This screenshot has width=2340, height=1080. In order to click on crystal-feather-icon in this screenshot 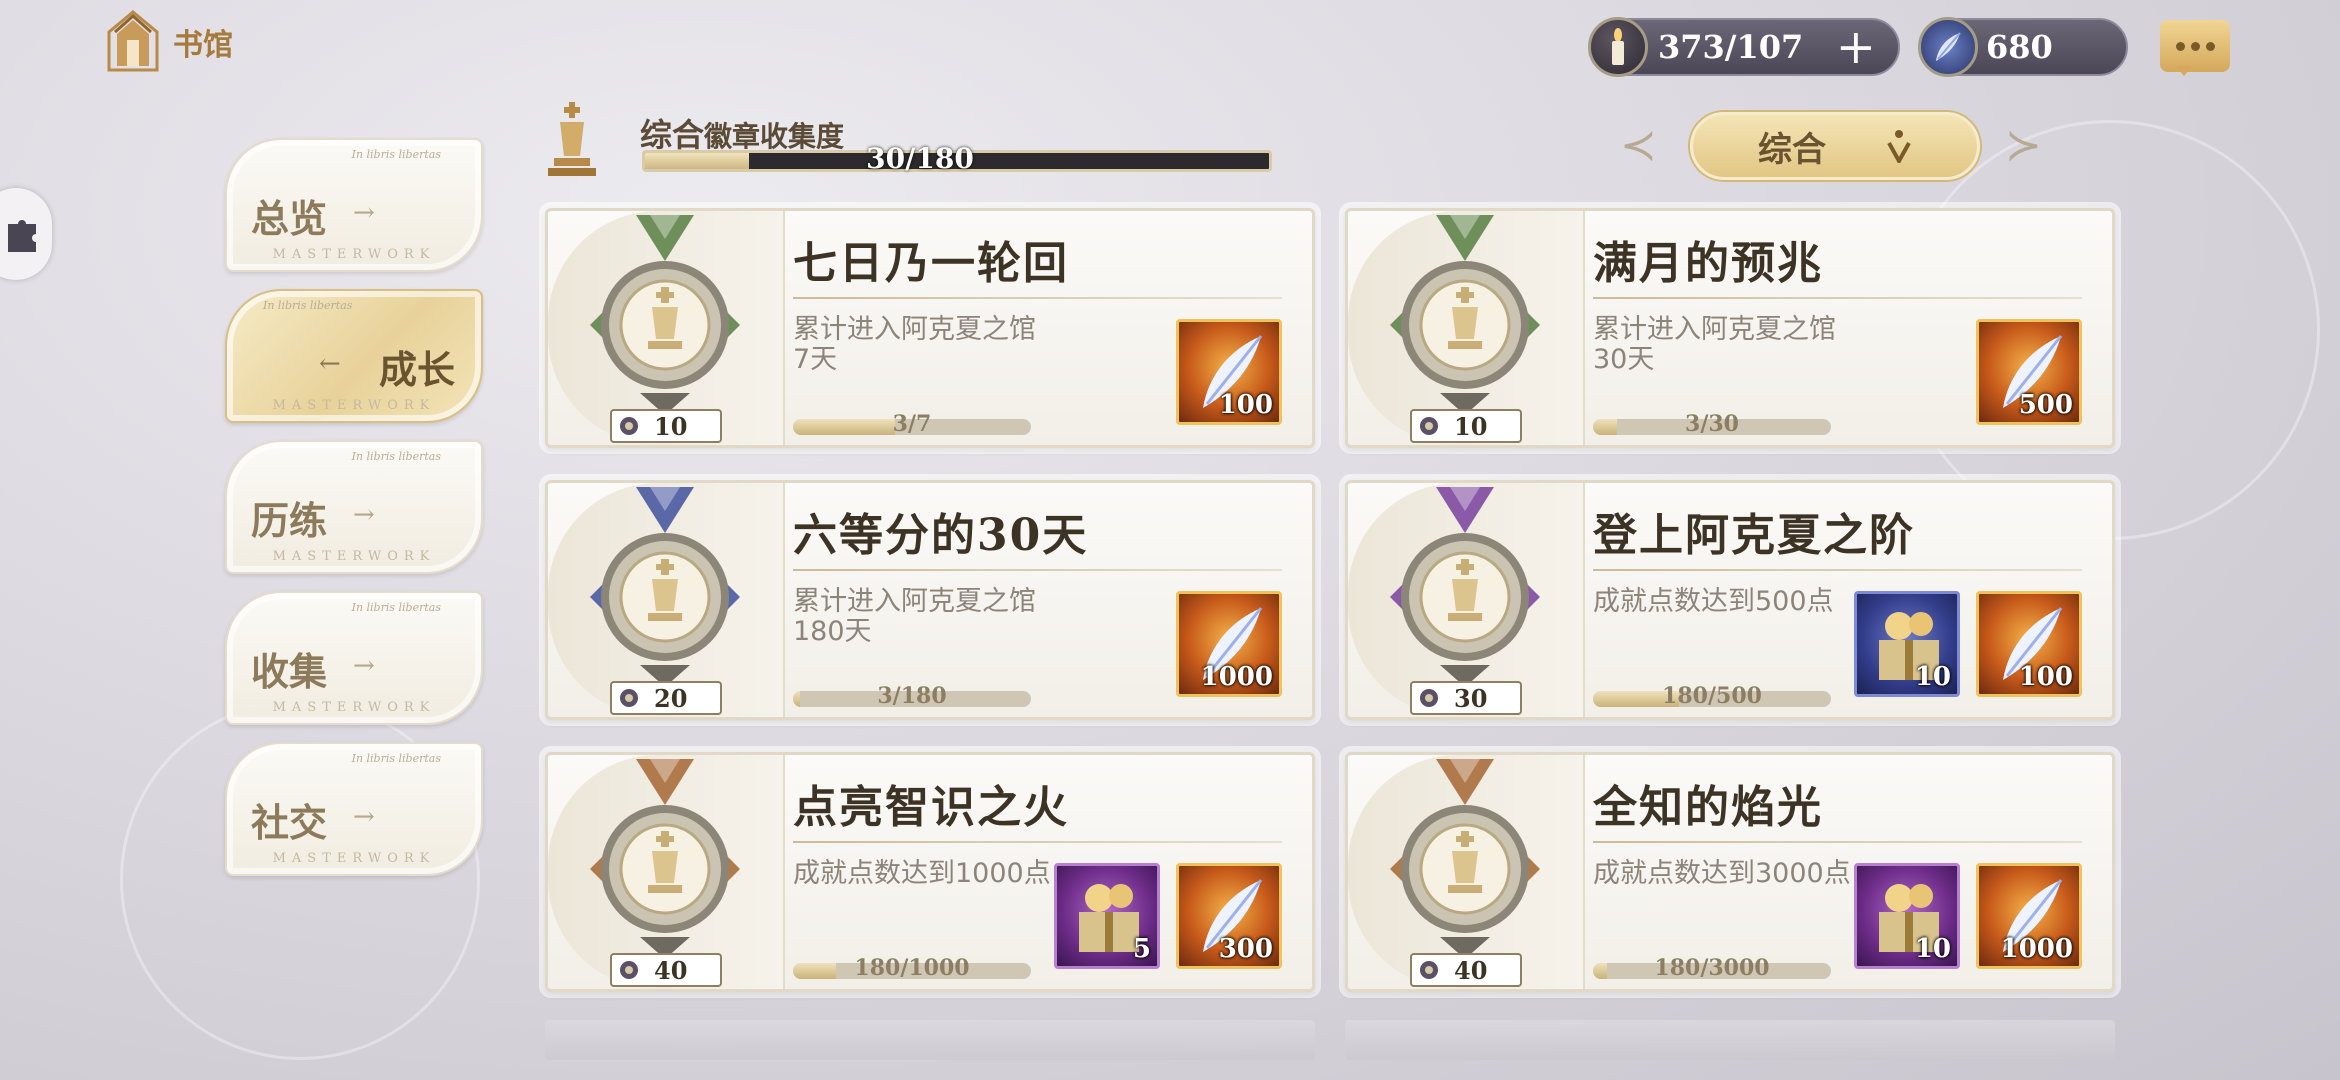, I will do `click(1948, 47)`.